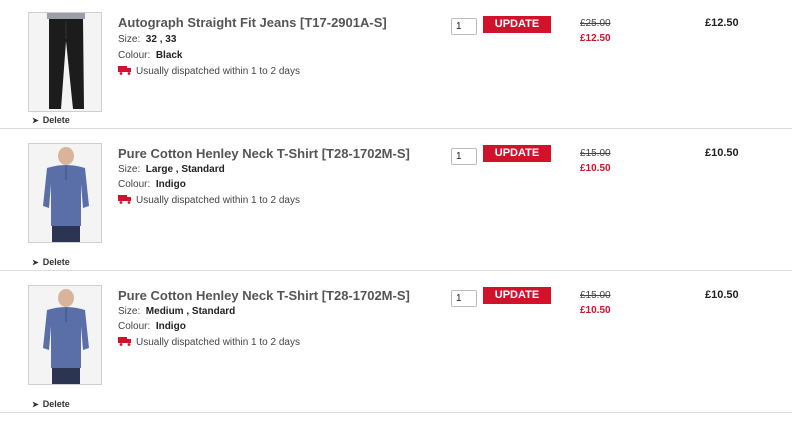 Image resolution: width=792 pixels, height=422 pixels. Describe the element at coordinates (190, 311) in the screenshot. I see `size-value: Medium , Standard` at that location.